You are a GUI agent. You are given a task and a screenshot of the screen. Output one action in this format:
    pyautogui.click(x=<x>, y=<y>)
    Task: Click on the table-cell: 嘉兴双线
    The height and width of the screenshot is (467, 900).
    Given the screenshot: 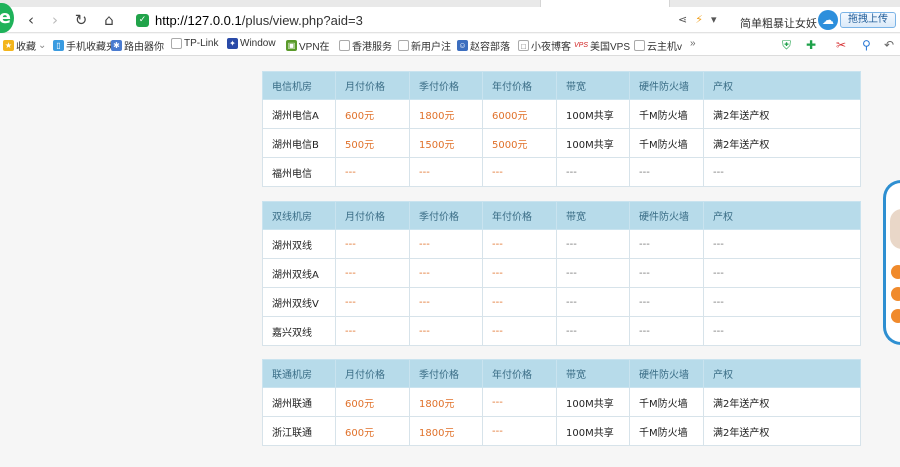 What is the action you would take?
    pyautogui.click(x=299, y=331)
    